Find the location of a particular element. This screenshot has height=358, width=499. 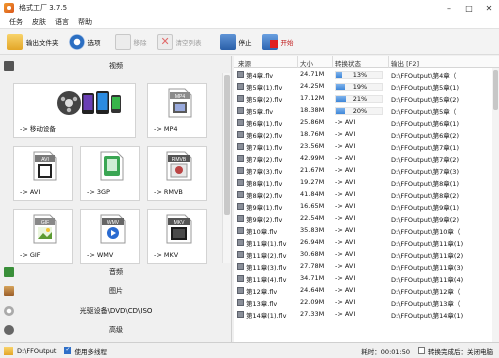

output-path-cell: D:\FFOutput\第10章（ is located at coordinates (426, 232).